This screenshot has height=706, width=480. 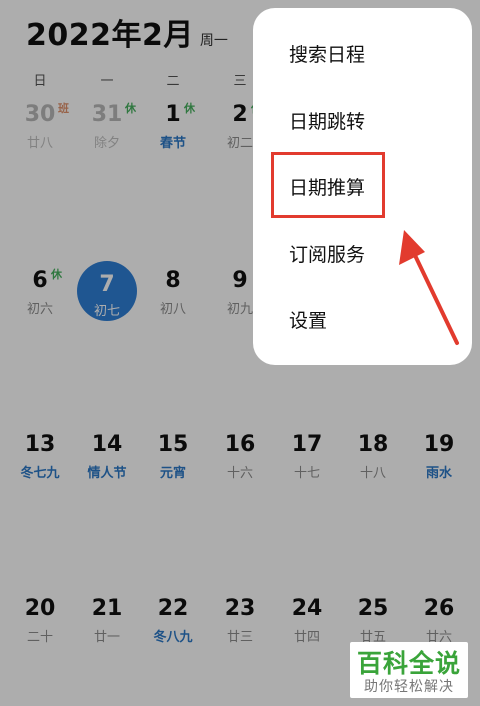 I want to click on menu-item-date-jump: 日期跳转, so click(x=362, y=120).